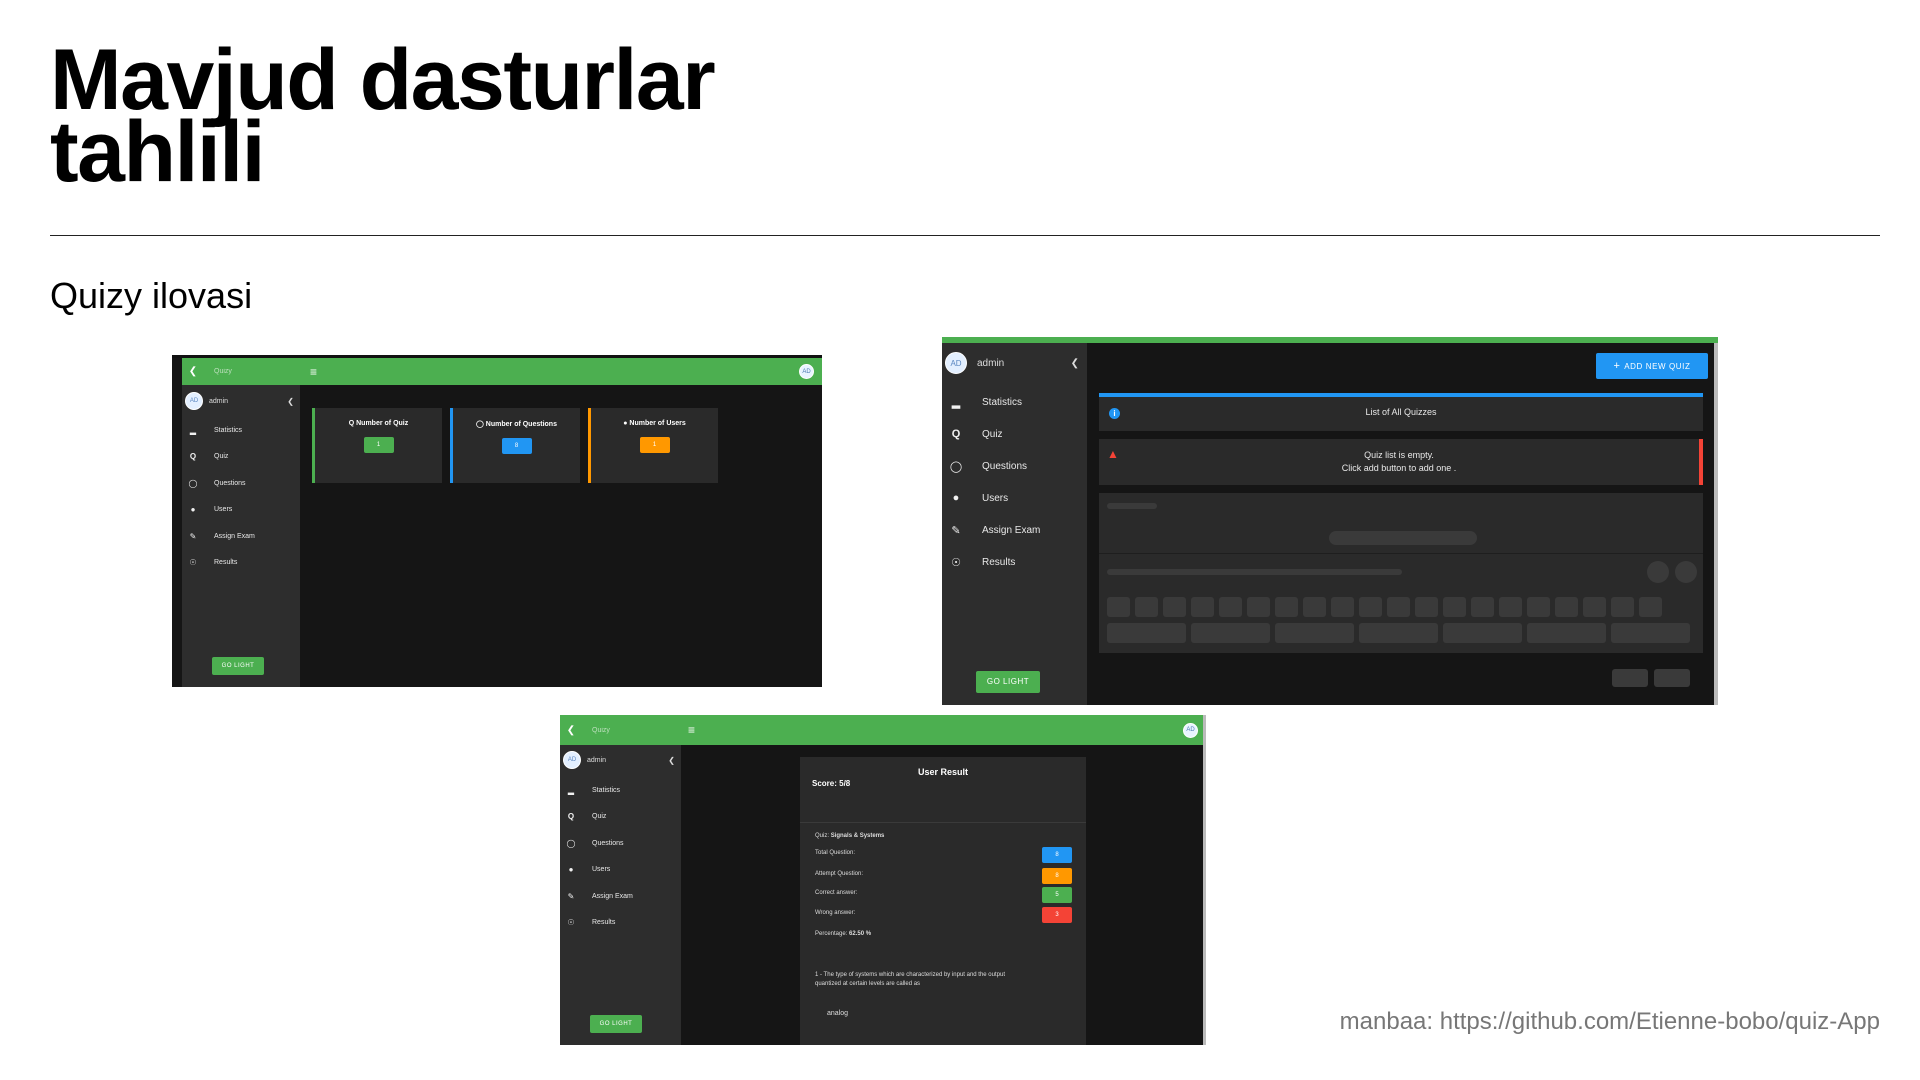 This screenshot has width=1920, height=1080. I want to click on user-icon: ●, so click(956, 498).